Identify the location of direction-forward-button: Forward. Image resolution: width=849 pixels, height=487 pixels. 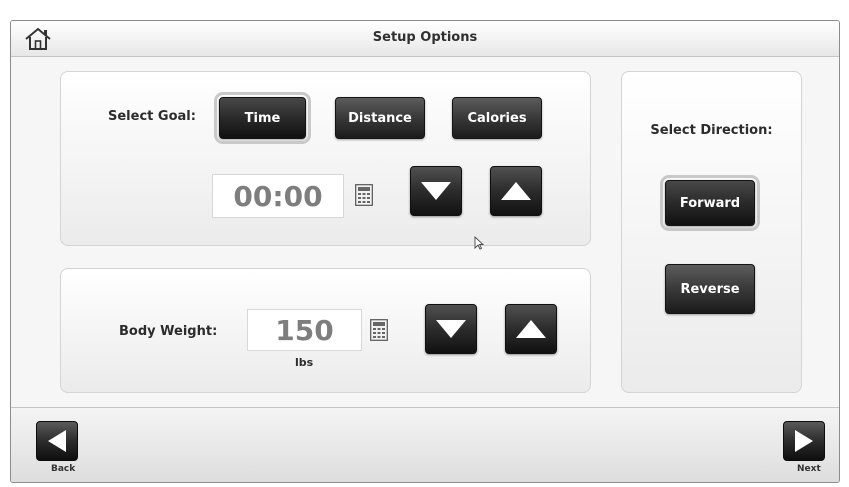
(710, 203).